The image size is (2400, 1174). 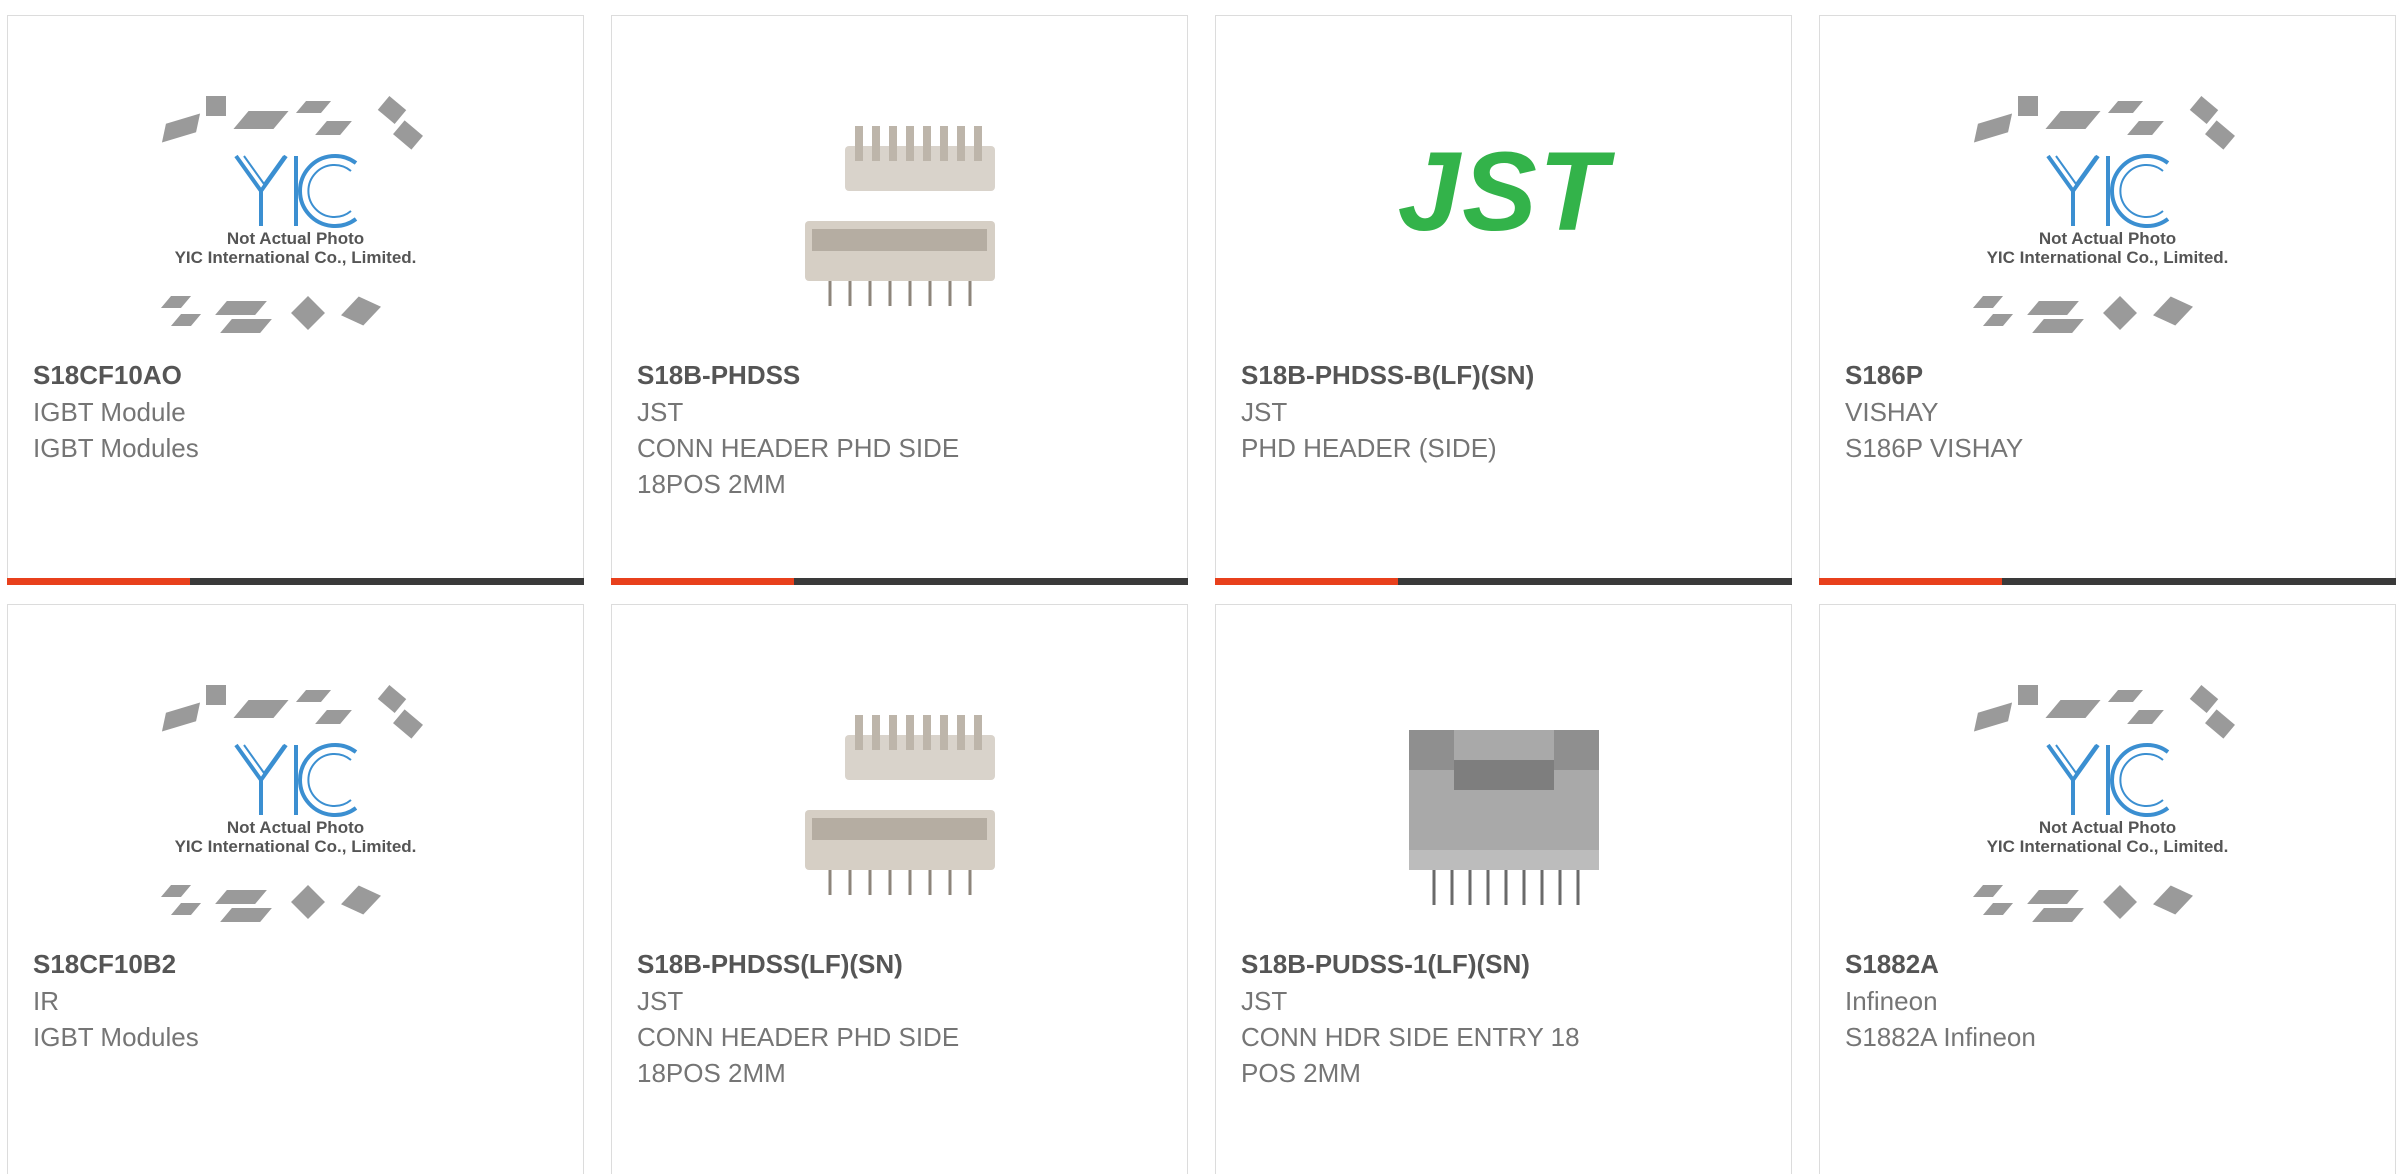 I want to click on part-number: S18B-PHDSS, so click(x=902, y=375).